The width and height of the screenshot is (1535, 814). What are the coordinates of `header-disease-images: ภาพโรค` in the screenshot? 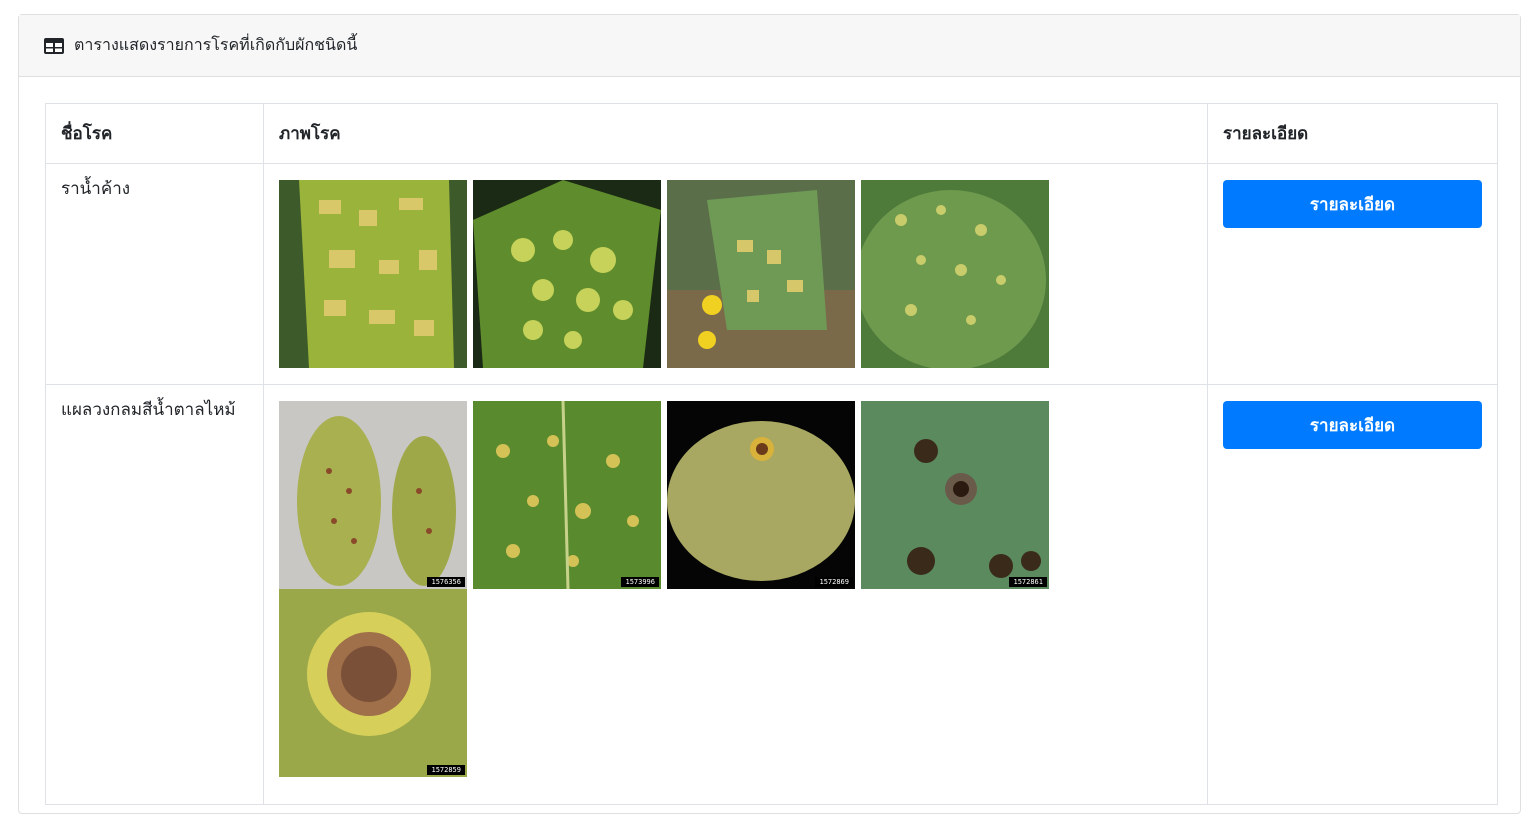 It's located at (735, 133).